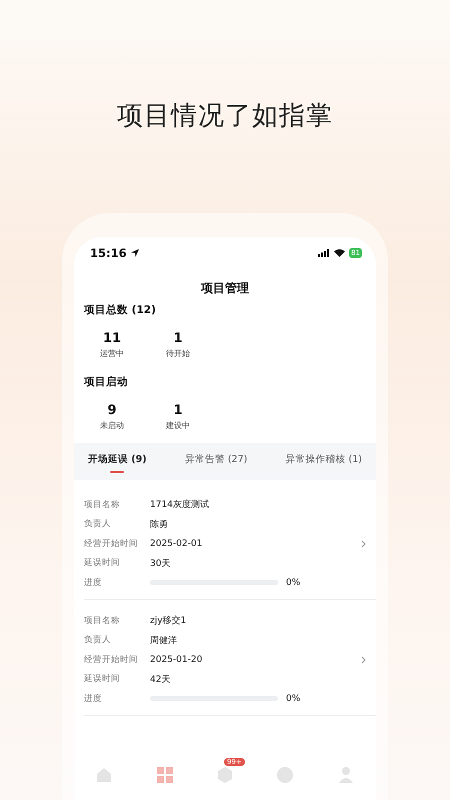 The width and height of the screenshot is (450, 800). I want to click on field-value: 1714灰度测试, so click(179, 504).